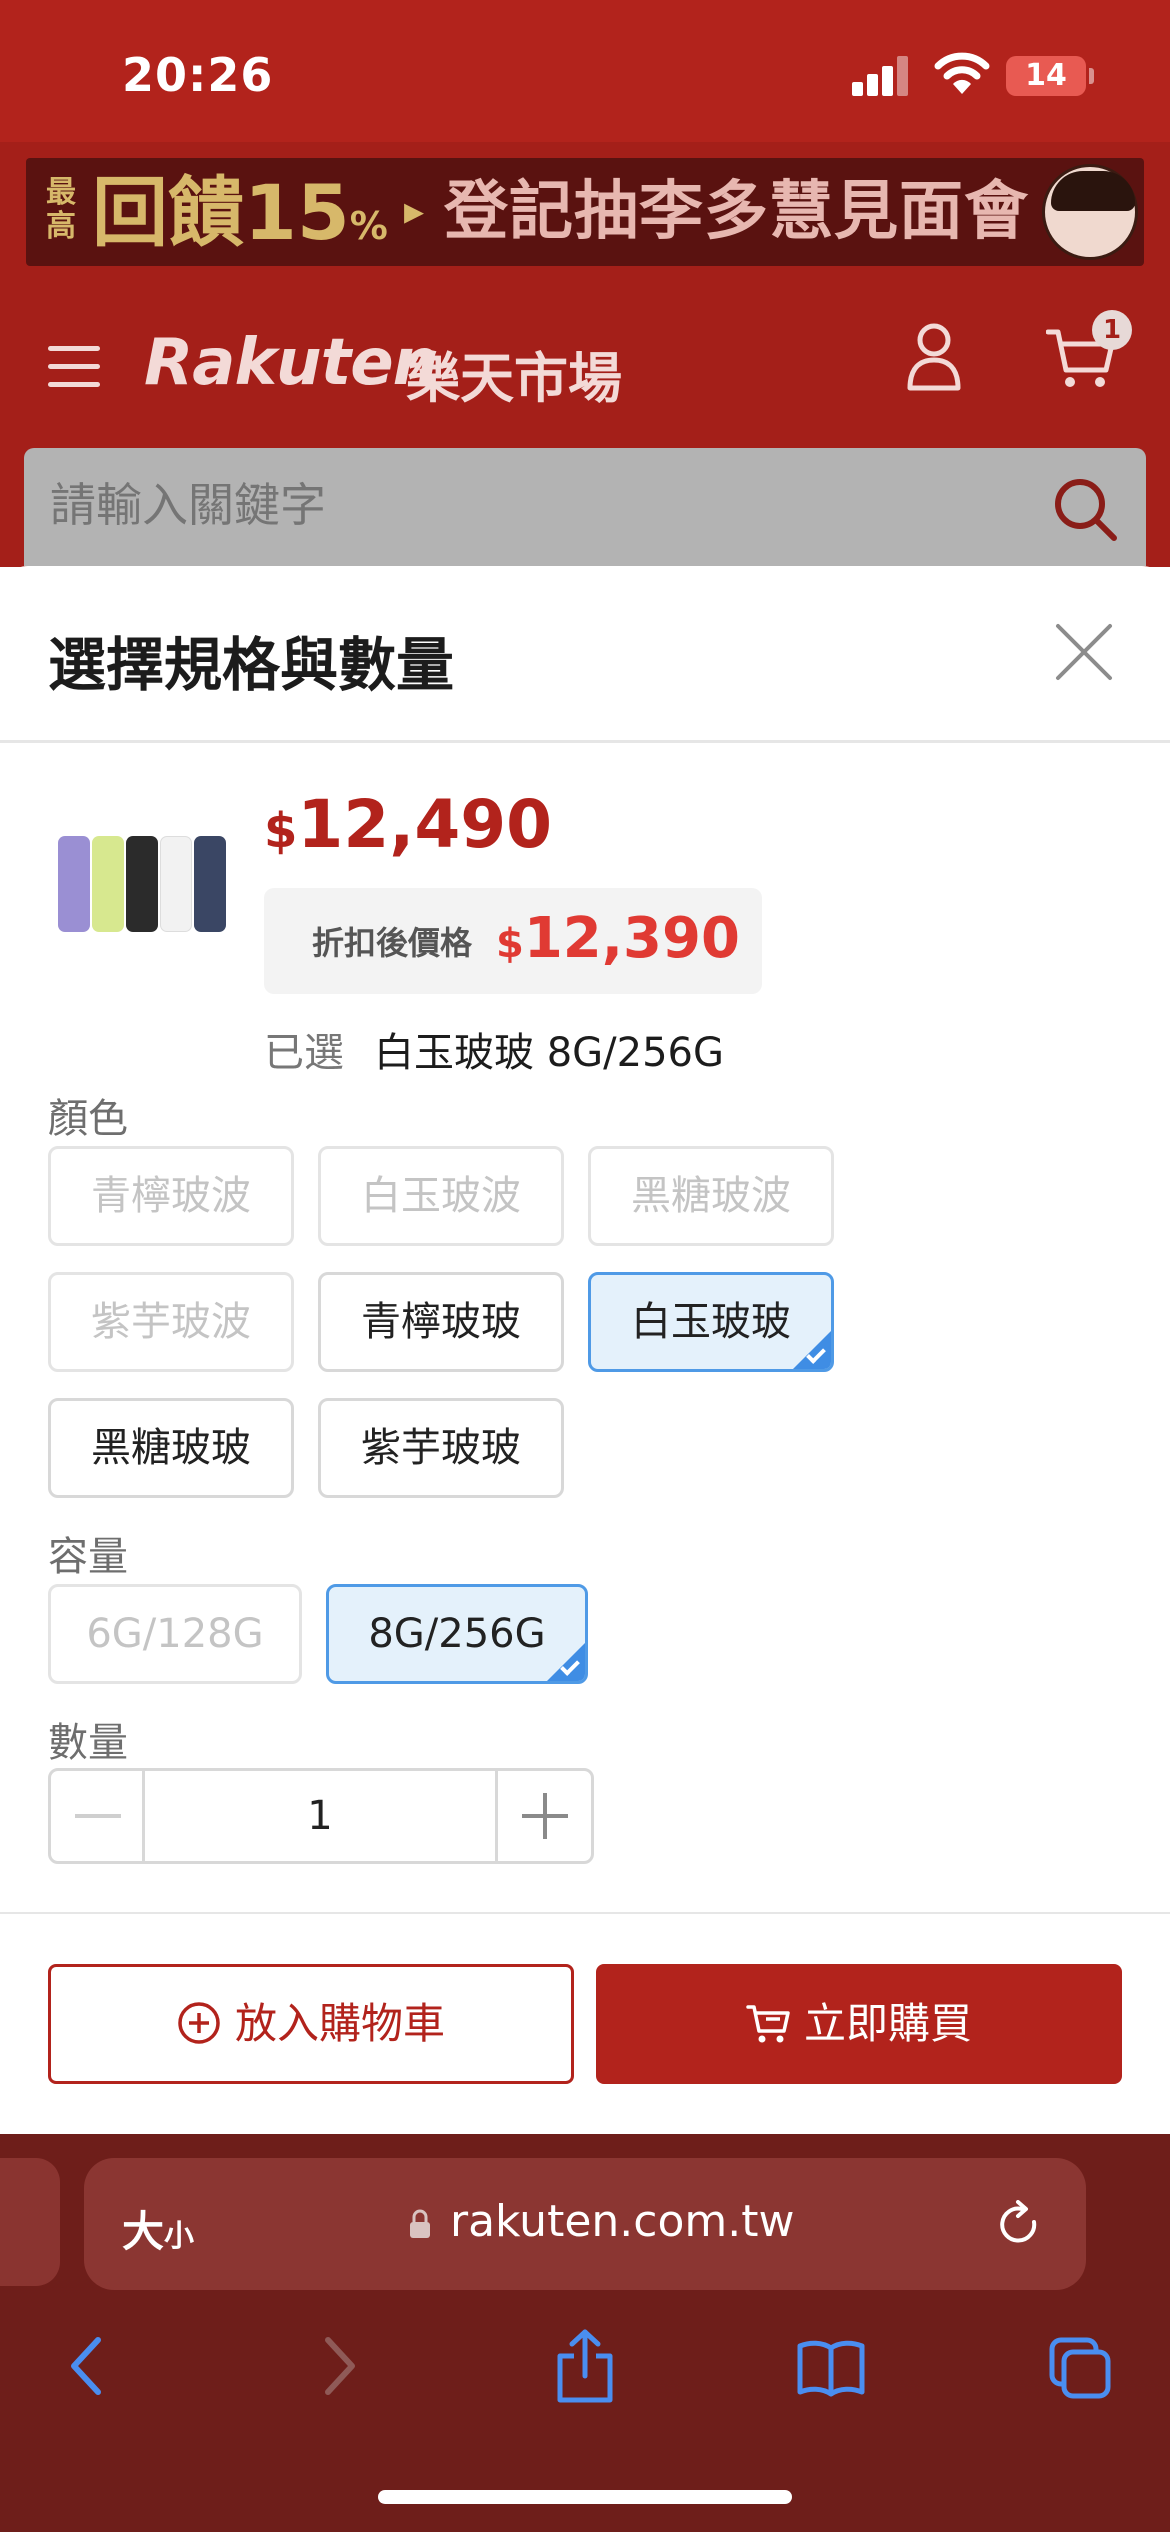  What do you see at coordinates (585, 2366) in the screenshot?
I see `share-icon` at bounding box center [585, 2366].